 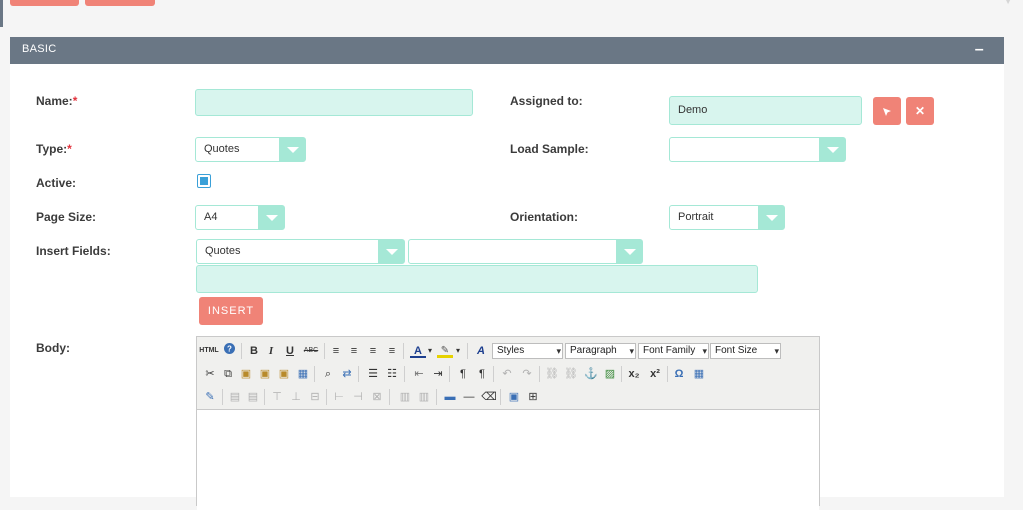 What do you see at coordinates (525, 251) in the screenshot?
I see `insert-field-select` at bounding box center [525, 251].